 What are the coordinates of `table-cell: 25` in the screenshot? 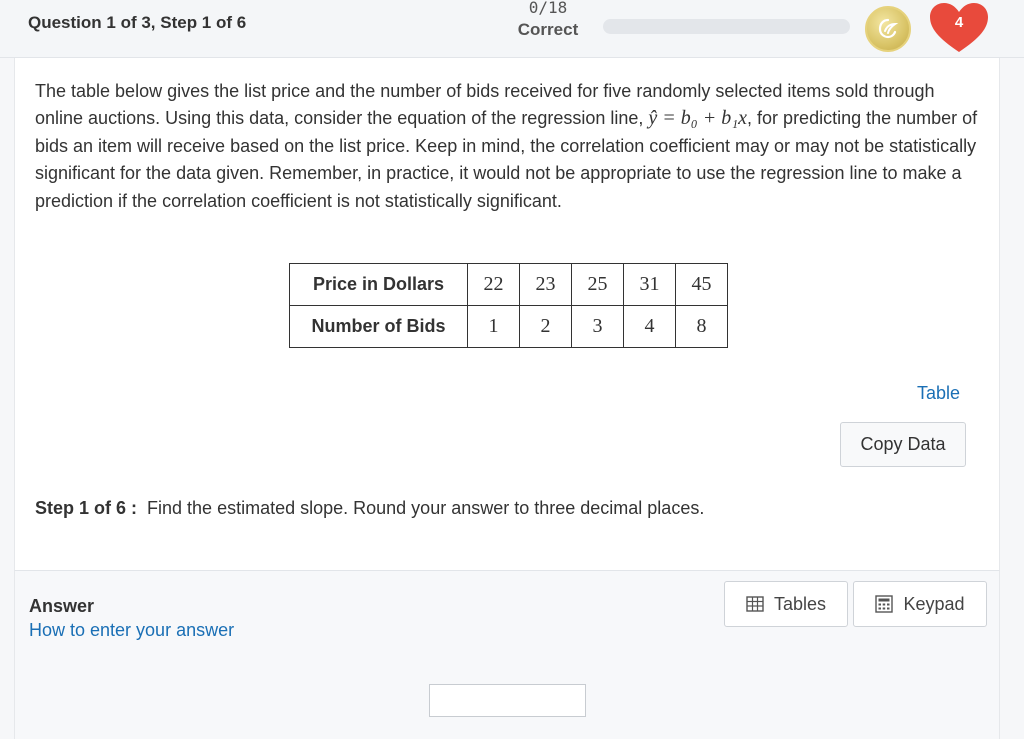 It's located at (597, 284).